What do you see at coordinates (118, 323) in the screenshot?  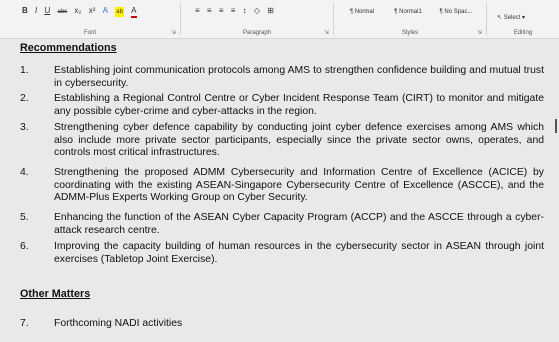 I see `item-text: Forthcoming NADI activities` at bounding box center [118, 323].